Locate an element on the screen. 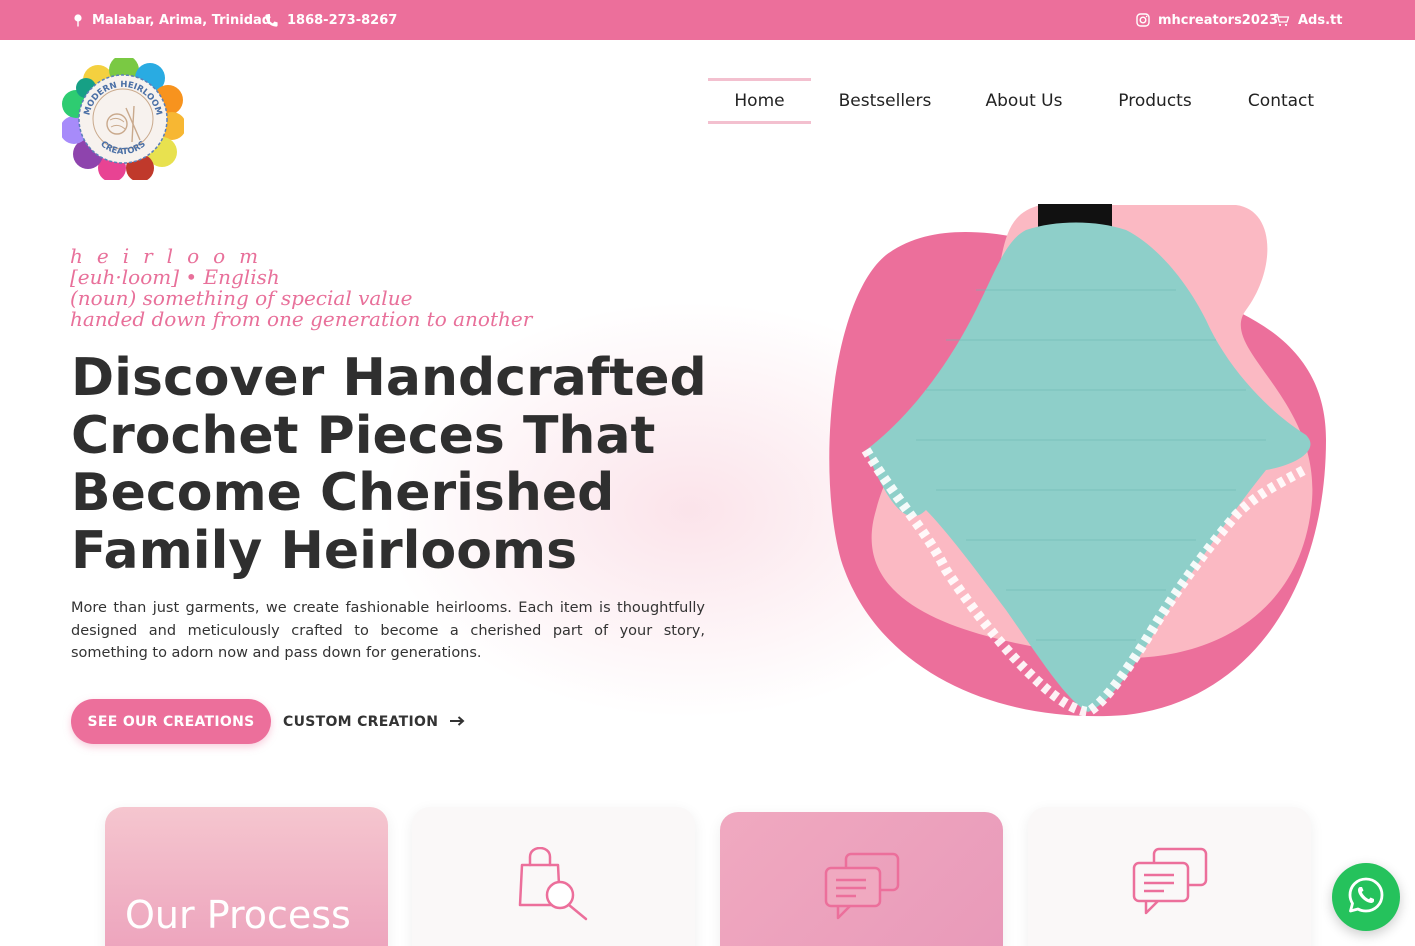 This screenshot has width=1415, height=946. headline-line: Discover Handcrafted is located at coordinates (389, 378).